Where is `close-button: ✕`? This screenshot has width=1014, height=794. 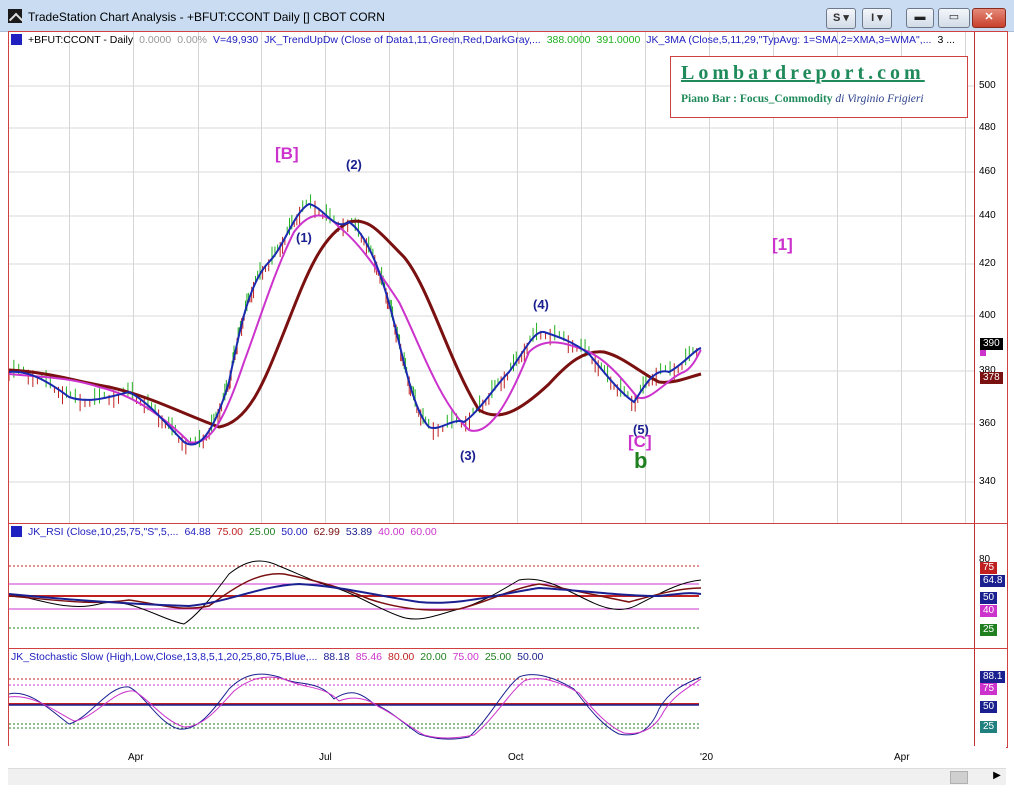
close-button: ✕ is located at coordinates (989, 18).